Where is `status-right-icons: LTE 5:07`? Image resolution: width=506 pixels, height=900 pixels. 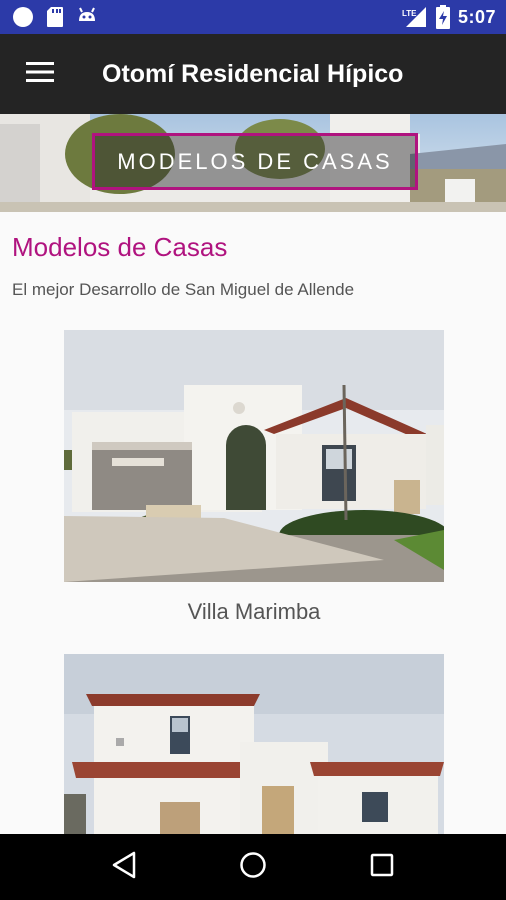 status-right-icons: LTE 5:07 is located at coordinates (449, 17).